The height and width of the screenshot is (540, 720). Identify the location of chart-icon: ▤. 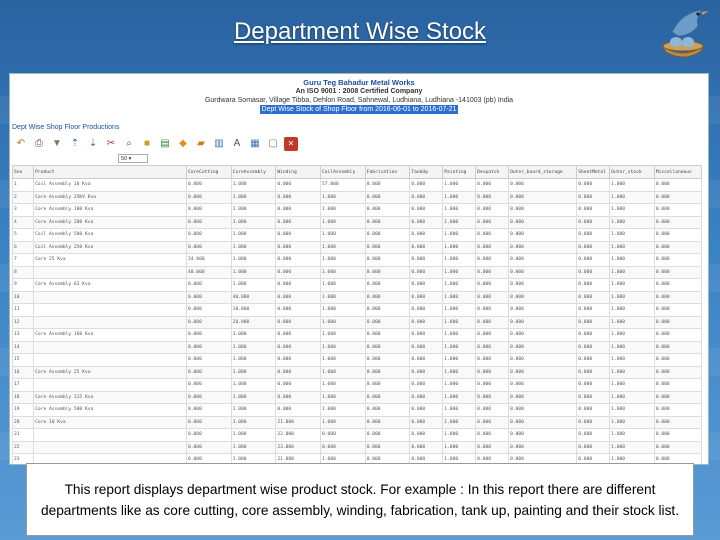
(165, 144).